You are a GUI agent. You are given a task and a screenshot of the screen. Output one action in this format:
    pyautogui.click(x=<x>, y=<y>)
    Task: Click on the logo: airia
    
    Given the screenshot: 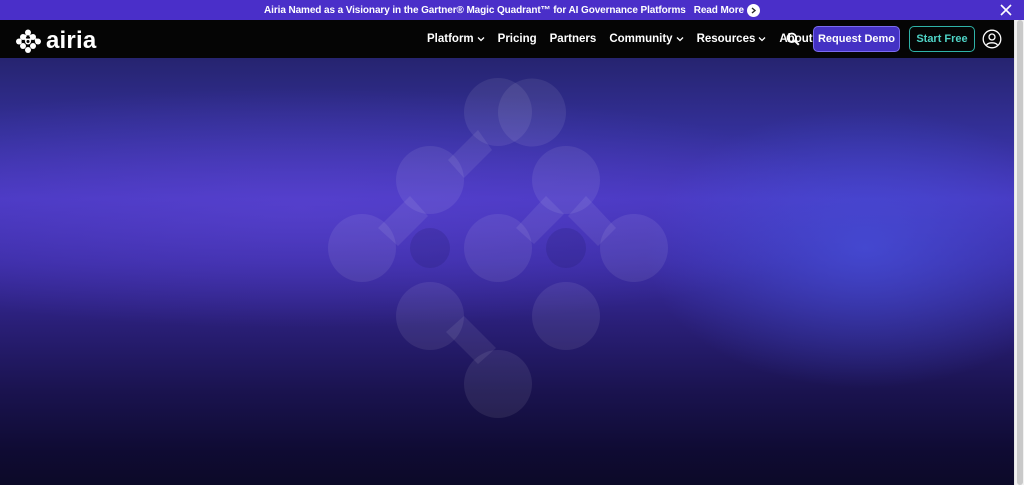 What is the action you would take?
    pyautogui.click(x=56, y=41)
    